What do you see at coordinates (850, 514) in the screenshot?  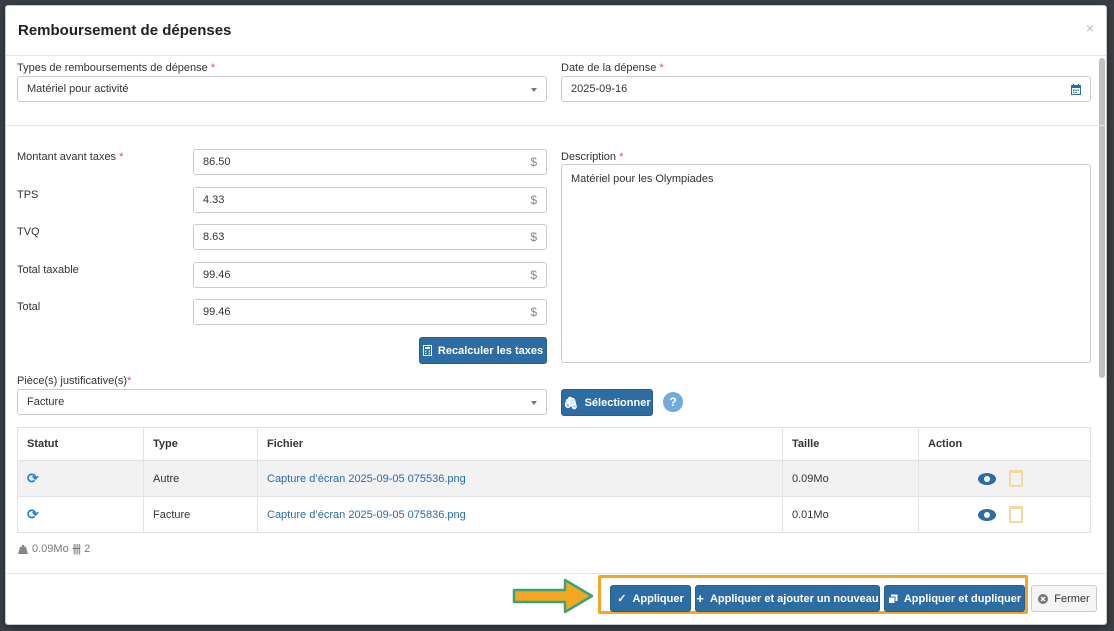 I see `size-cell: 0.01Mo` at bounding box center [850, 514].